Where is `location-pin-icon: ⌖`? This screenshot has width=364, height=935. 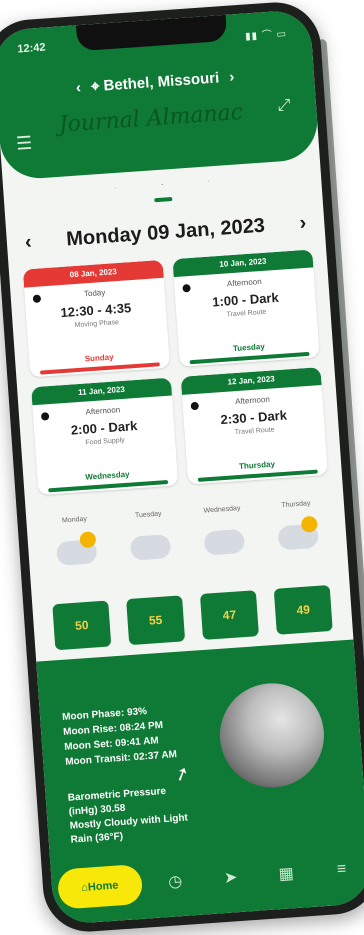
location-pin-icon: ⌖ is located at coordinates (95, 86).